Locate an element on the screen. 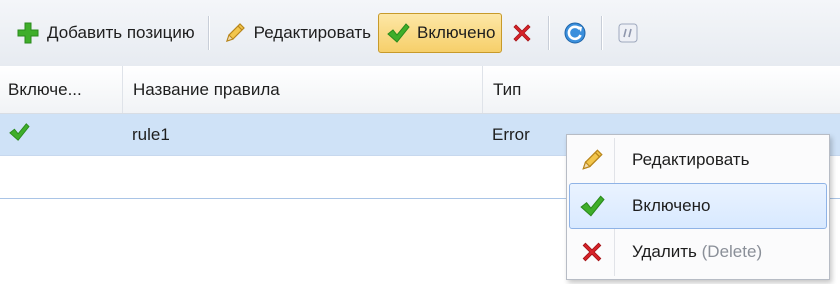 The height and width of the screenshot is (284, 840). filter-icon is located at coordinates (628, 33).